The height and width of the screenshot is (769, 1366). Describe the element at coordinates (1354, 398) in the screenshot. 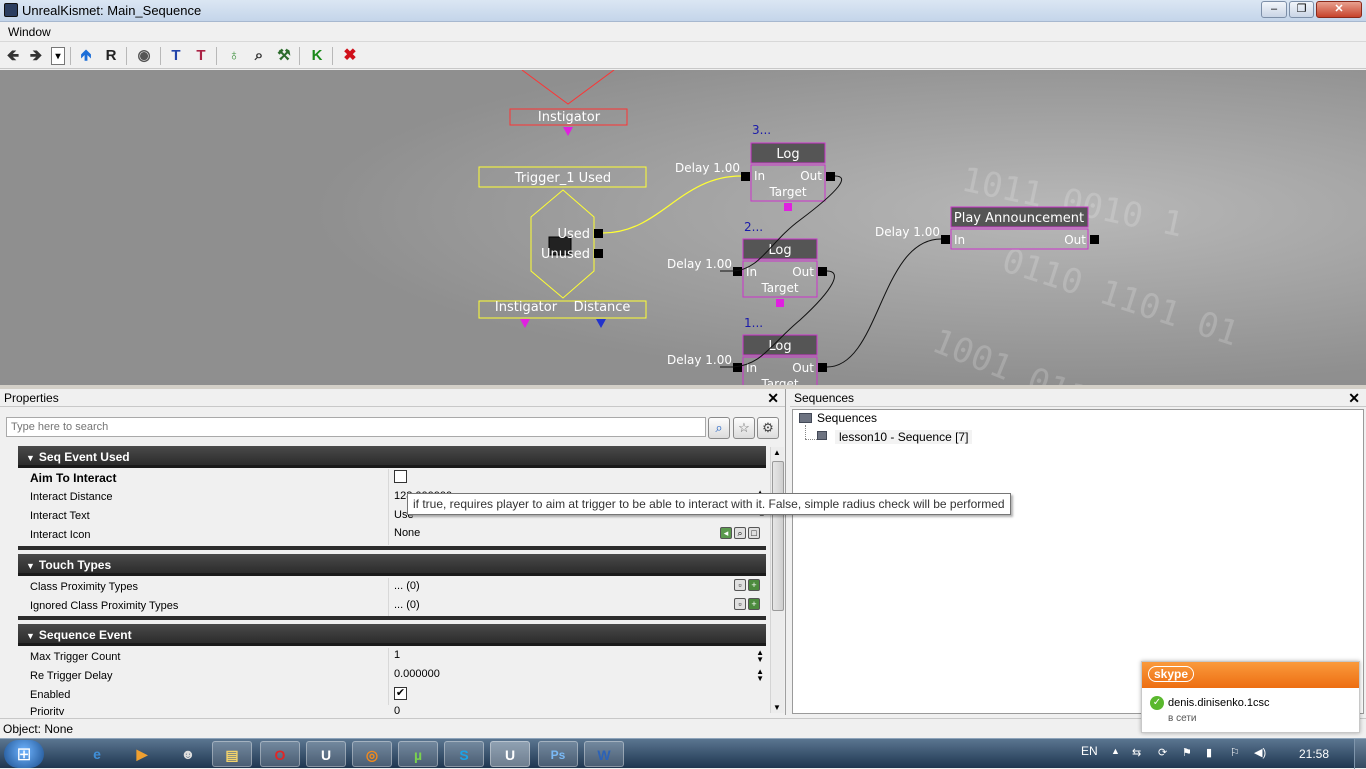

I see `sequences-close-icon: ✕` at that location.